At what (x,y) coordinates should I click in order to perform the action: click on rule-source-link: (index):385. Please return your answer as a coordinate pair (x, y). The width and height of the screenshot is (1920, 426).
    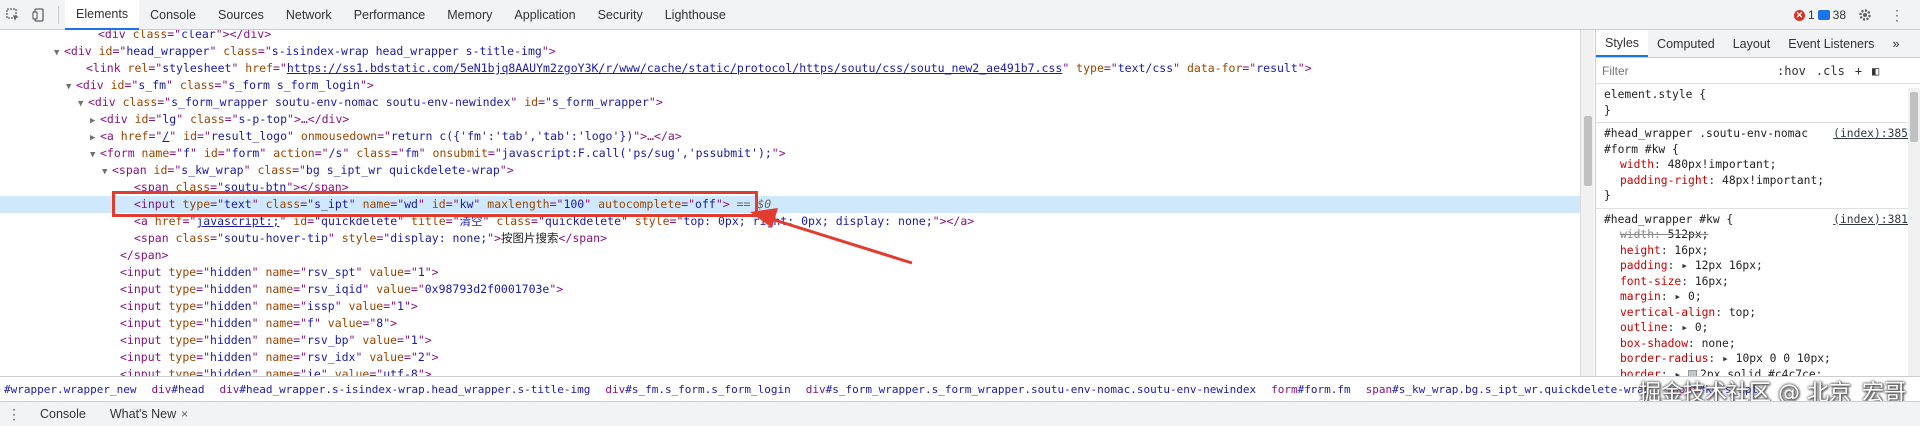
    Looking at the image, I should click on (1870, 134).